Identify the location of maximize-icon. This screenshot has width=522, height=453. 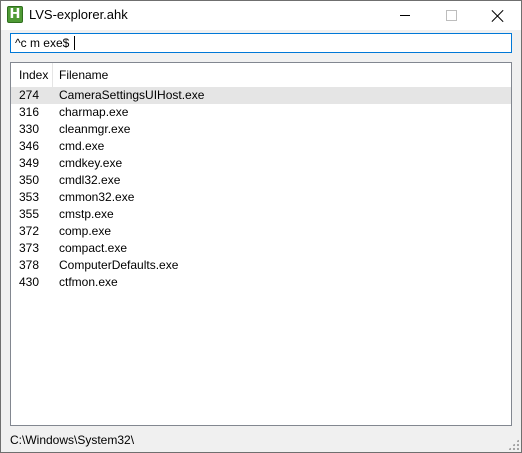
(451, 15).